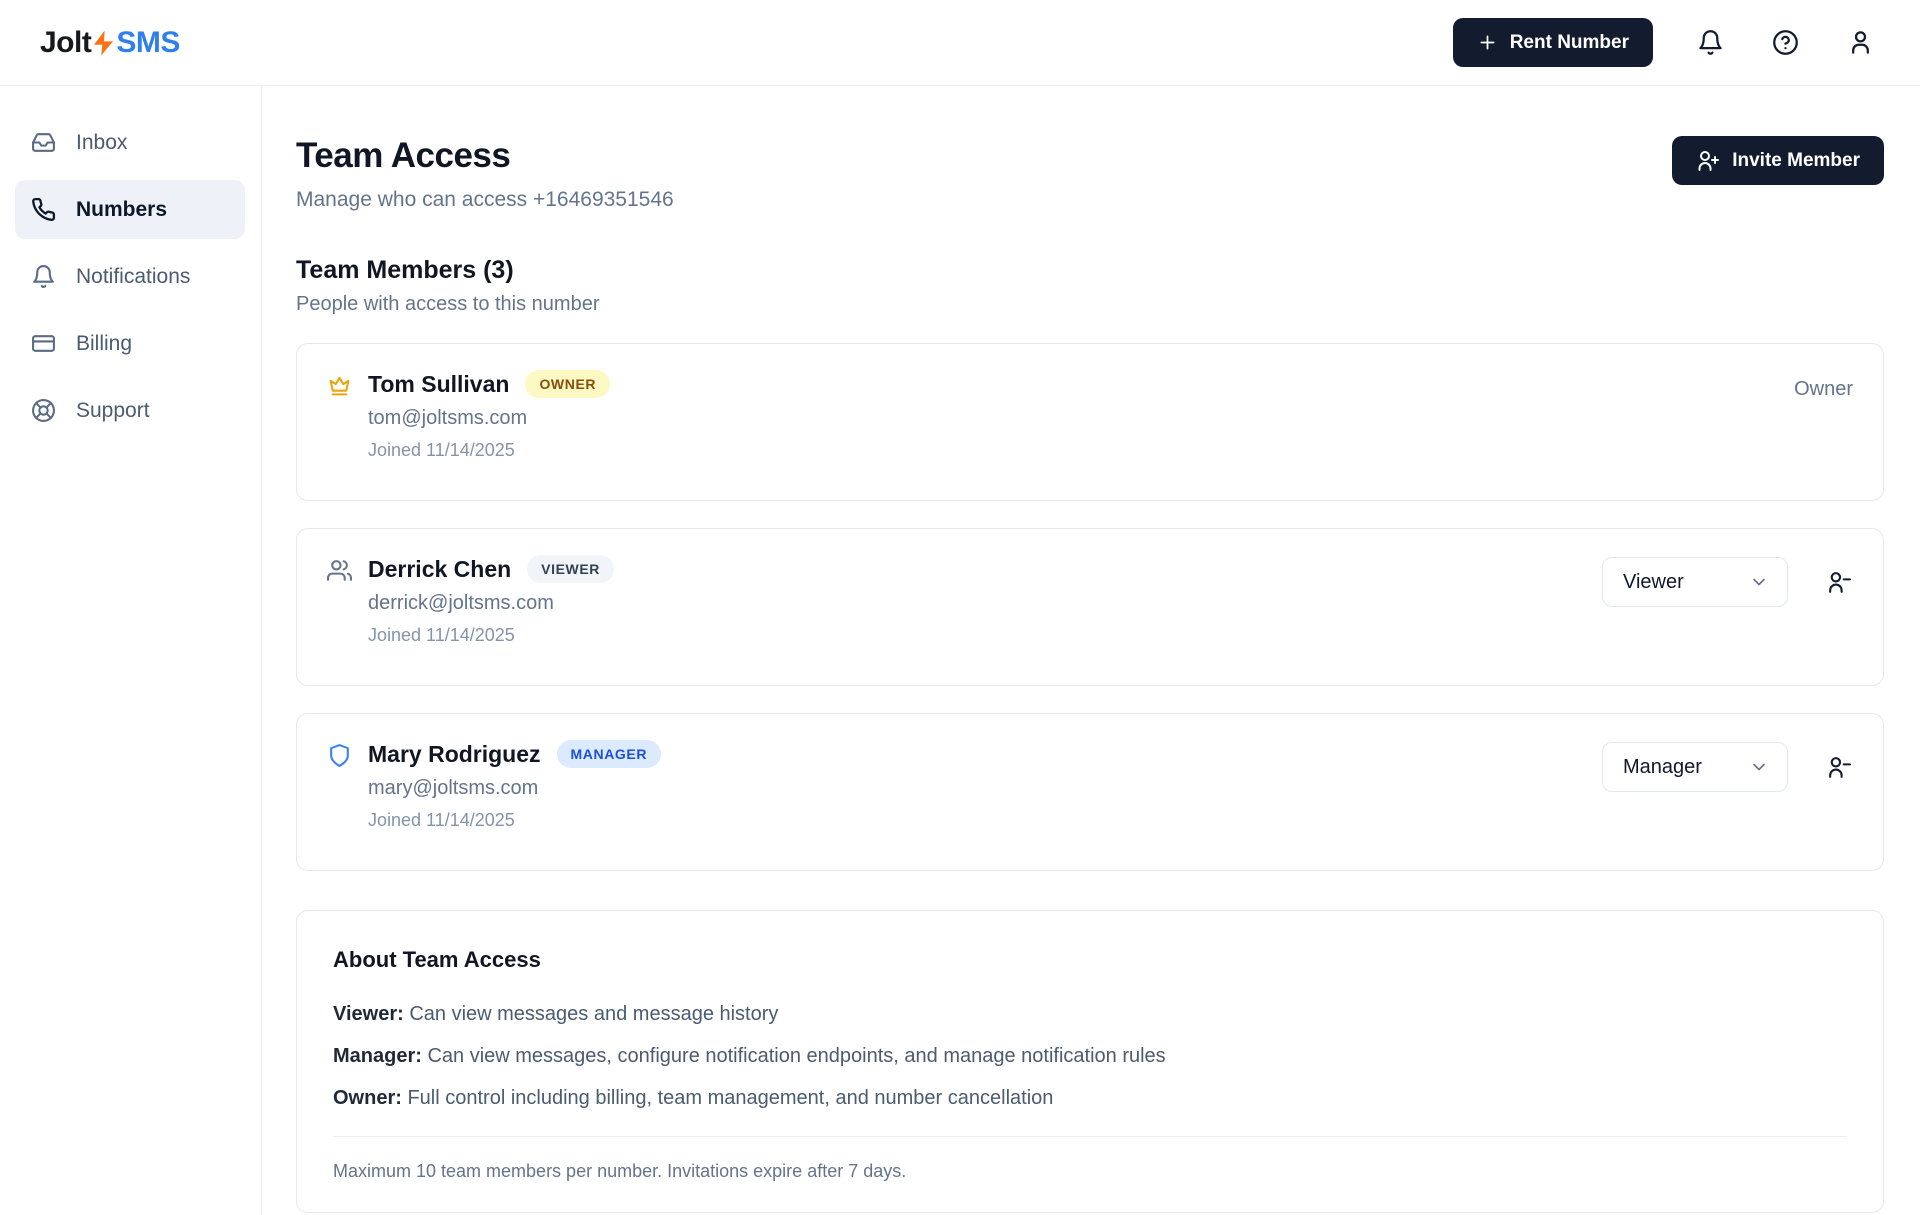 This screenshot has height=1215, width=1920. Describe the element at coordinates (1860, 42) in the screenshot. I see `user-account-icon` at that location.